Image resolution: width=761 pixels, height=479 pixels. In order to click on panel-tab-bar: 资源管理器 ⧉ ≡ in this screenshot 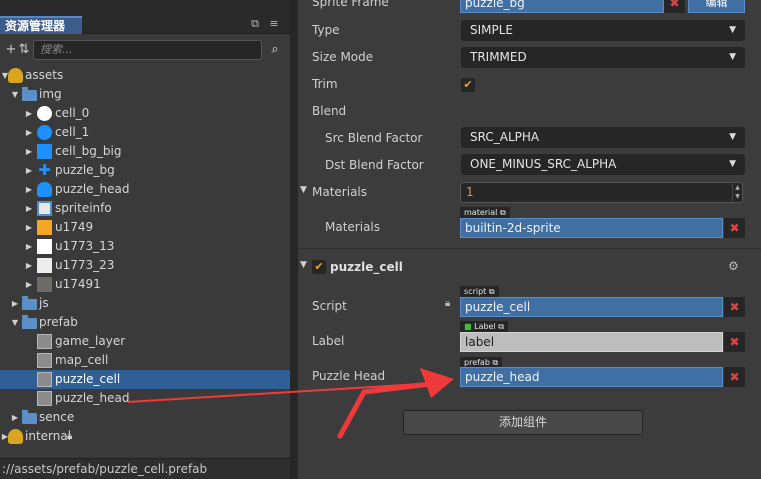, I will do `click(145, 17)`.